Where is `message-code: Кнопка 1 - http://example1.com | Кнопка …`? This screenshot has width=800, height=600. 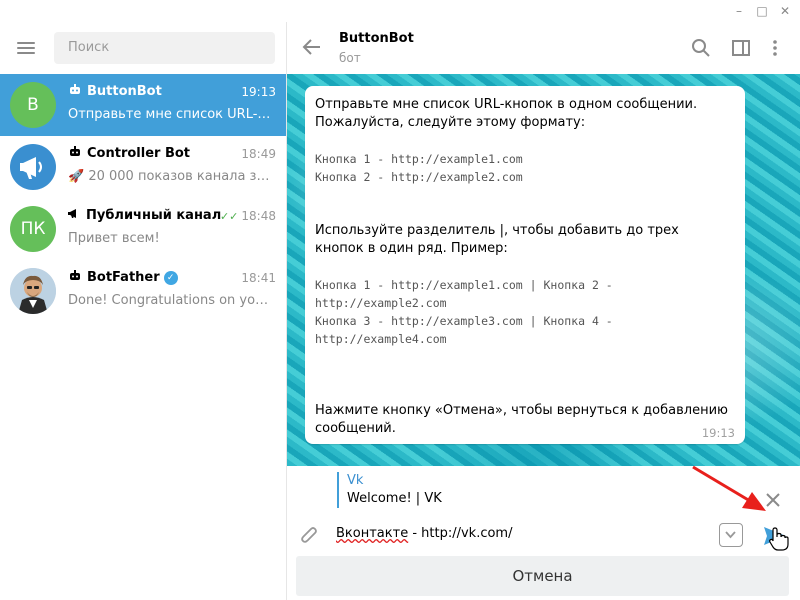
message-code: Кнопка 1 - http://example1.com | Кнопка … is located at coordinates (464, 294).